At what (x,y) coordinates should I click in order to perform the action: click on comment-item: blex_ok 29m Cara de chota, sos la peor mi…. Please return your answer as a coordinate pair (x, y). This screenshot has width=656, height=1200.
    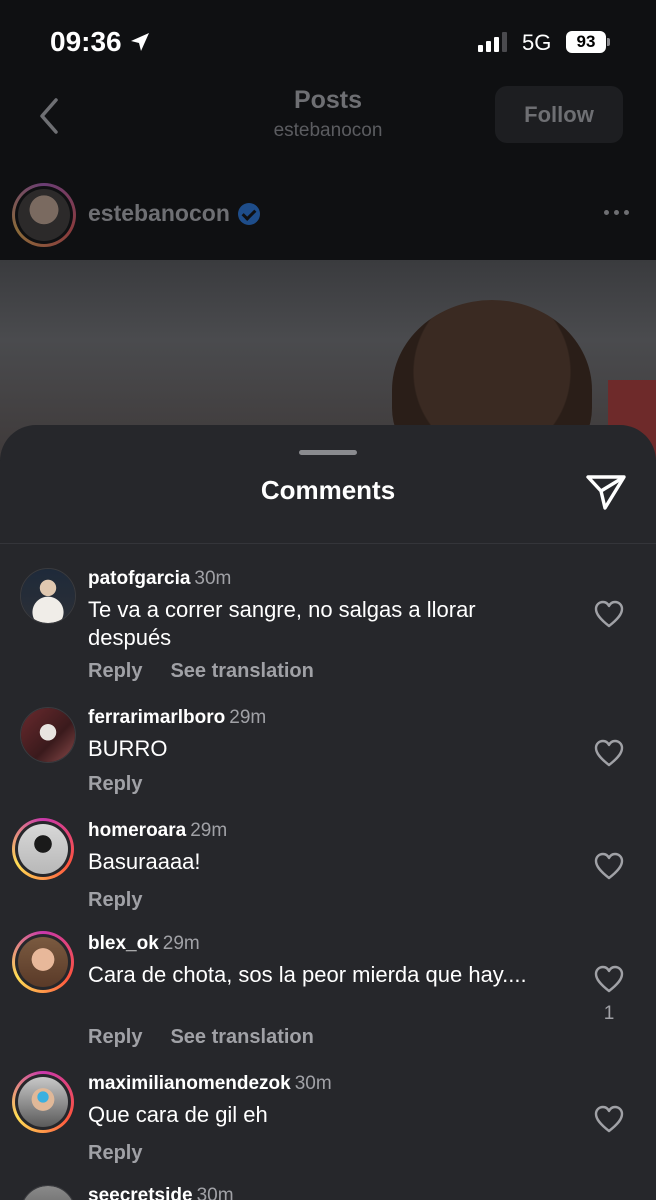
    Looking at the image, I should click on (328, 997).